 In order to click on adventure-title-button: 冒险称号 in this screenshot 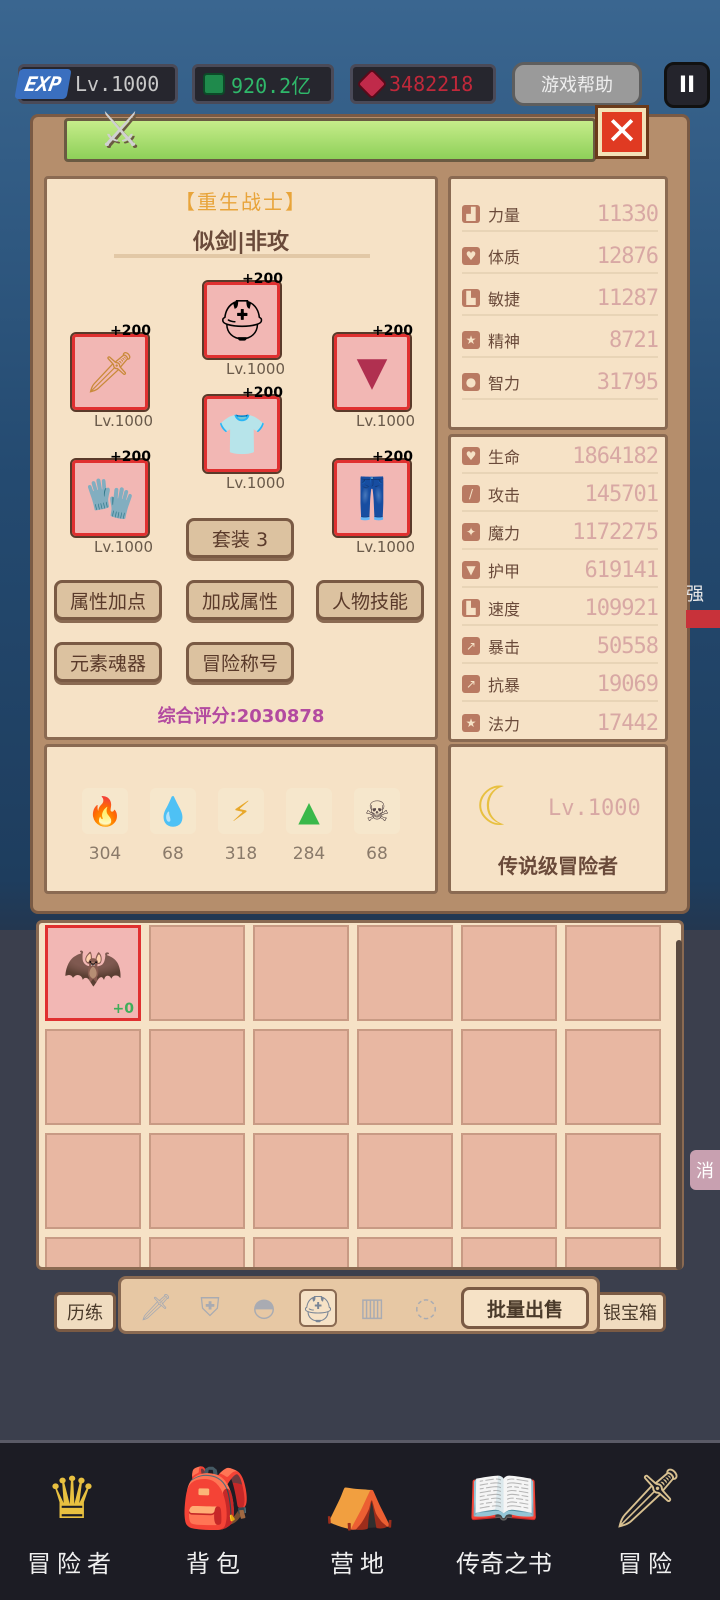, I will do `click(240, 662)`.